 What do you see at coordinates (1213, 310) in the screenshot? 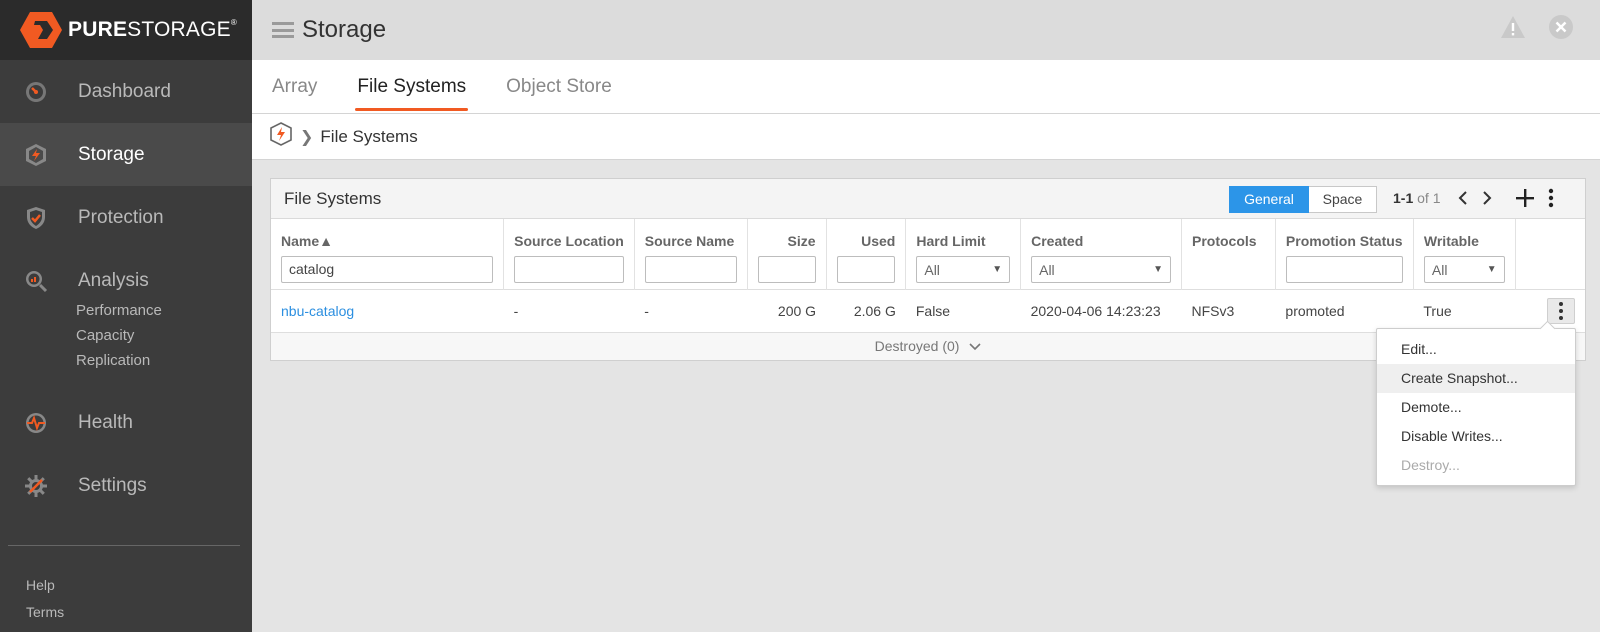
I see `cell-protocols: NFSv3` at bounding box center [1213, 310].